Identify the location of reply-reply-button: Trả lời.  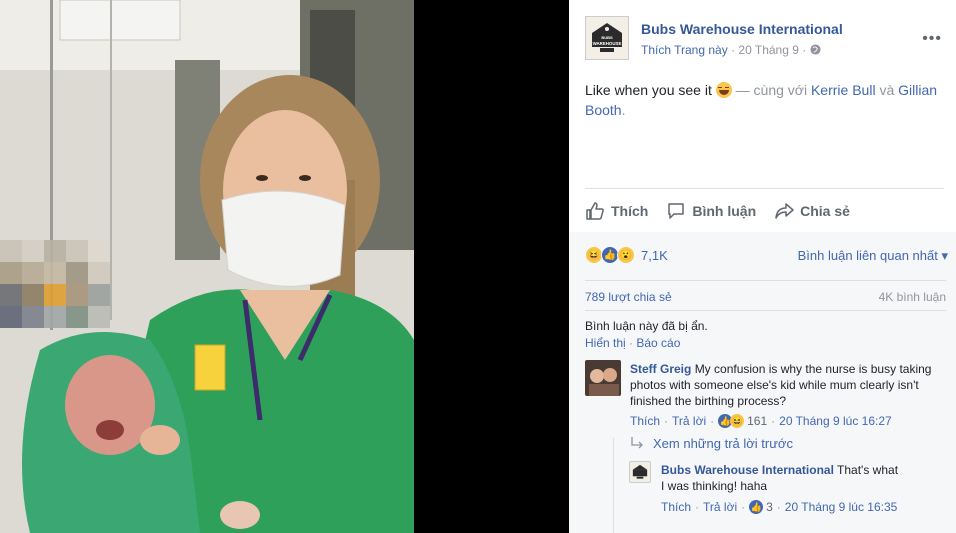
(720, 507).